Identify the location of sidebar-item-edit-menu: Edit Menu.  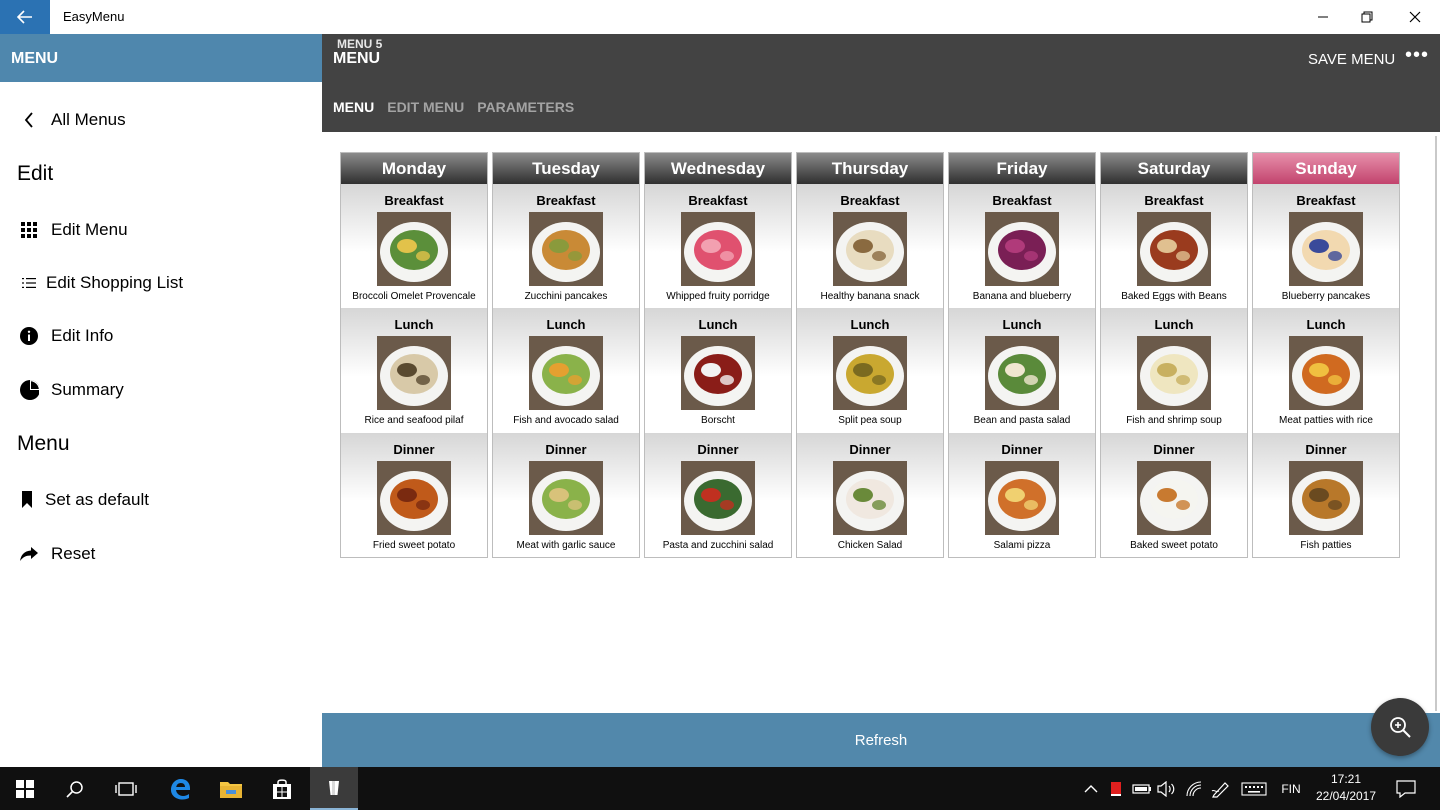
(161, 230).